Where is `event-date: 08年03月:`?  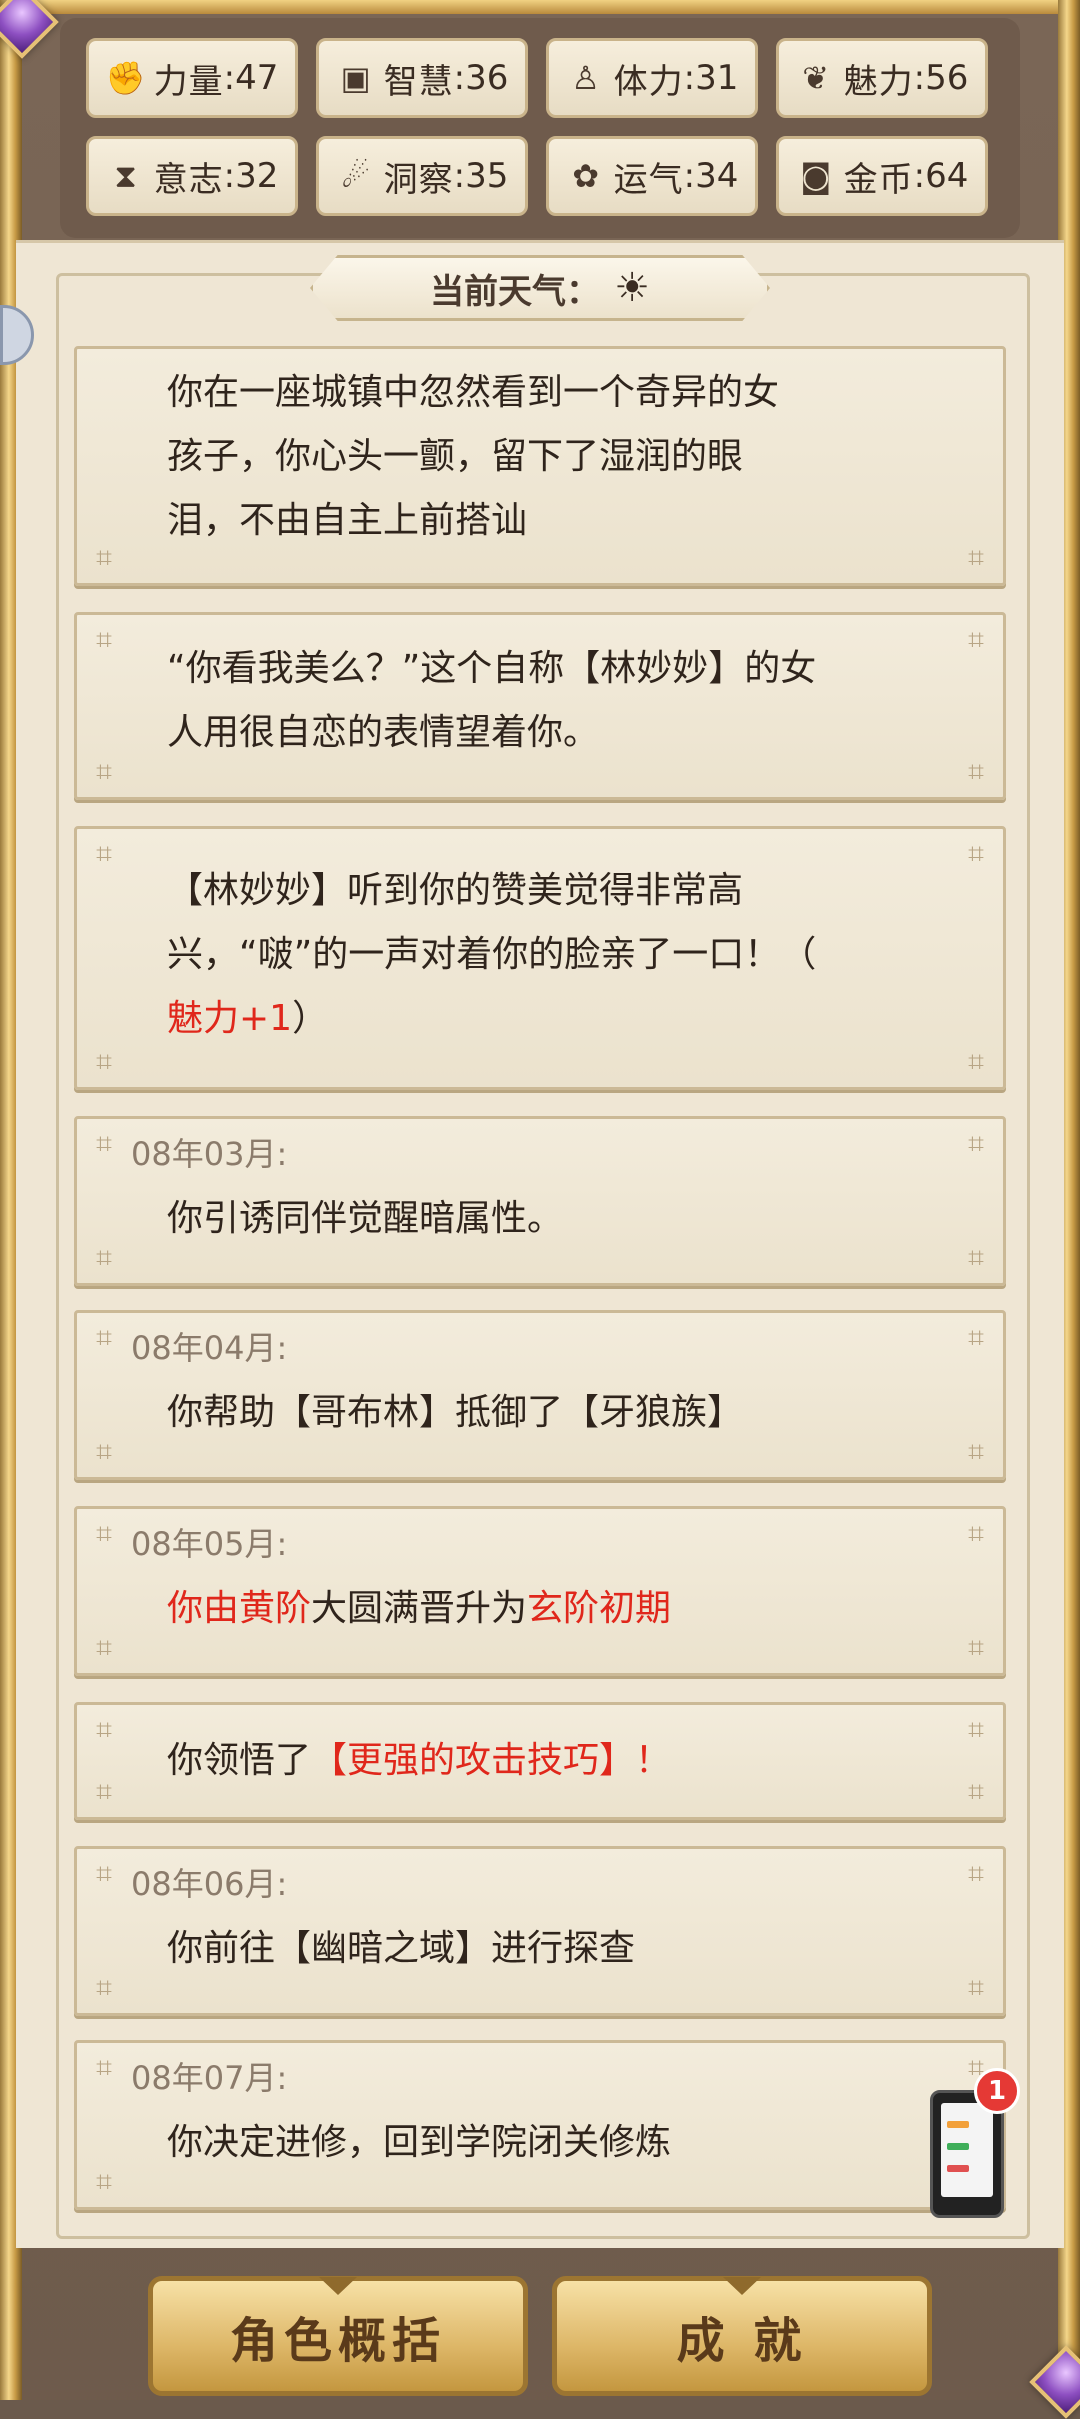 event-date: 08年03月: is located at coordinates (209, 1154).